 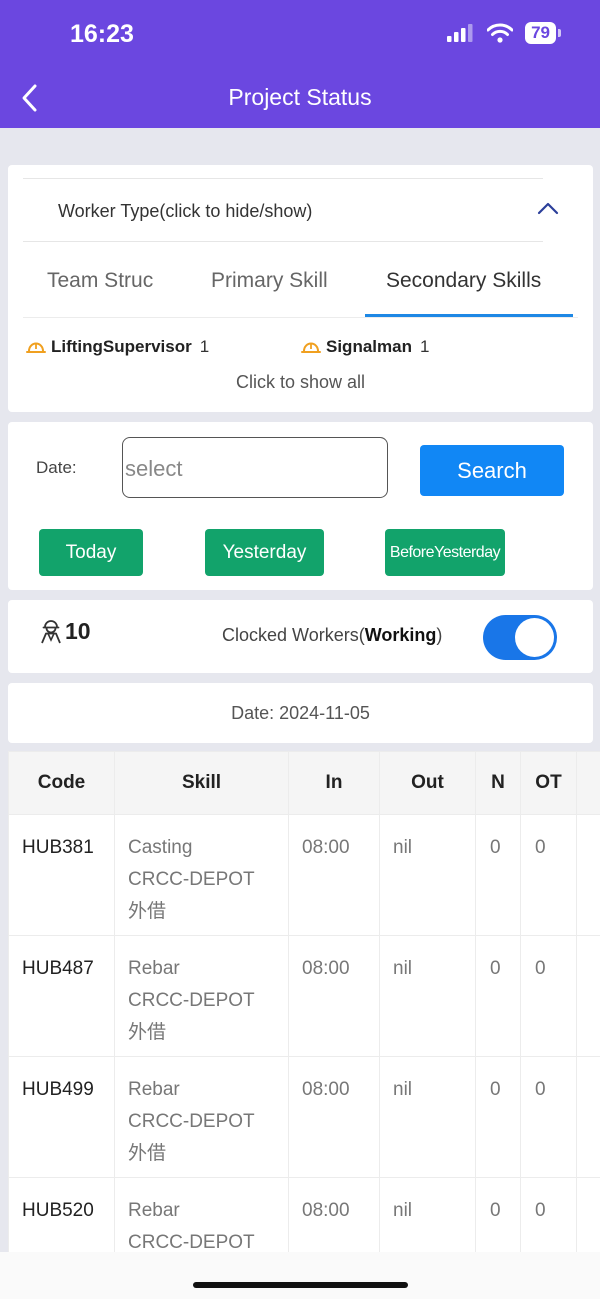 What do you see at coordinates (293, 635) in the screenshot?
I see `clocked-prefix: Clocked Workers(` at bounding box center [293, 635].